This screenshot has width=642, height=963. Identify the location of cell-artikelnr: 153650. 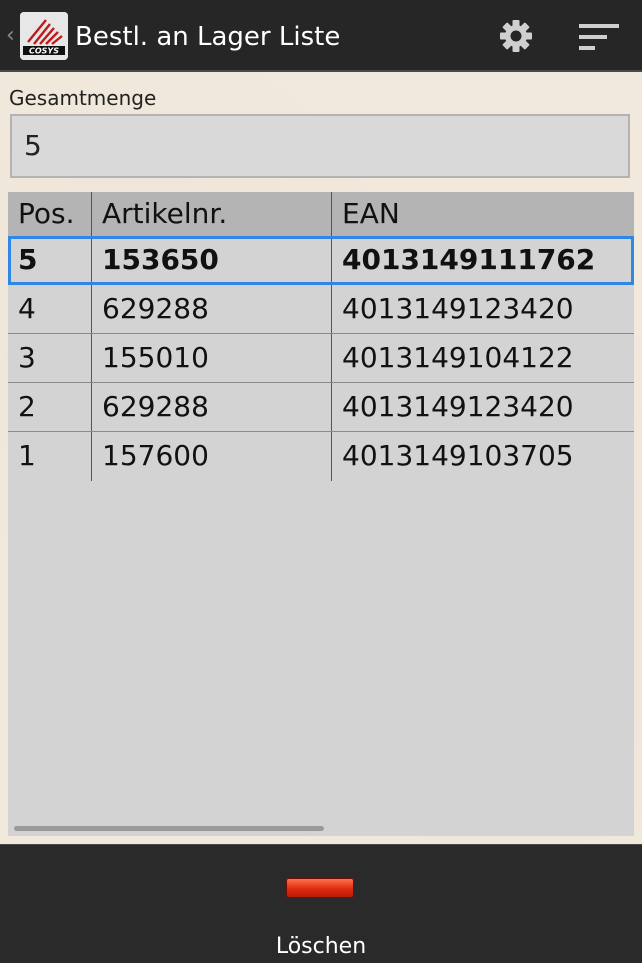
(211, 260).